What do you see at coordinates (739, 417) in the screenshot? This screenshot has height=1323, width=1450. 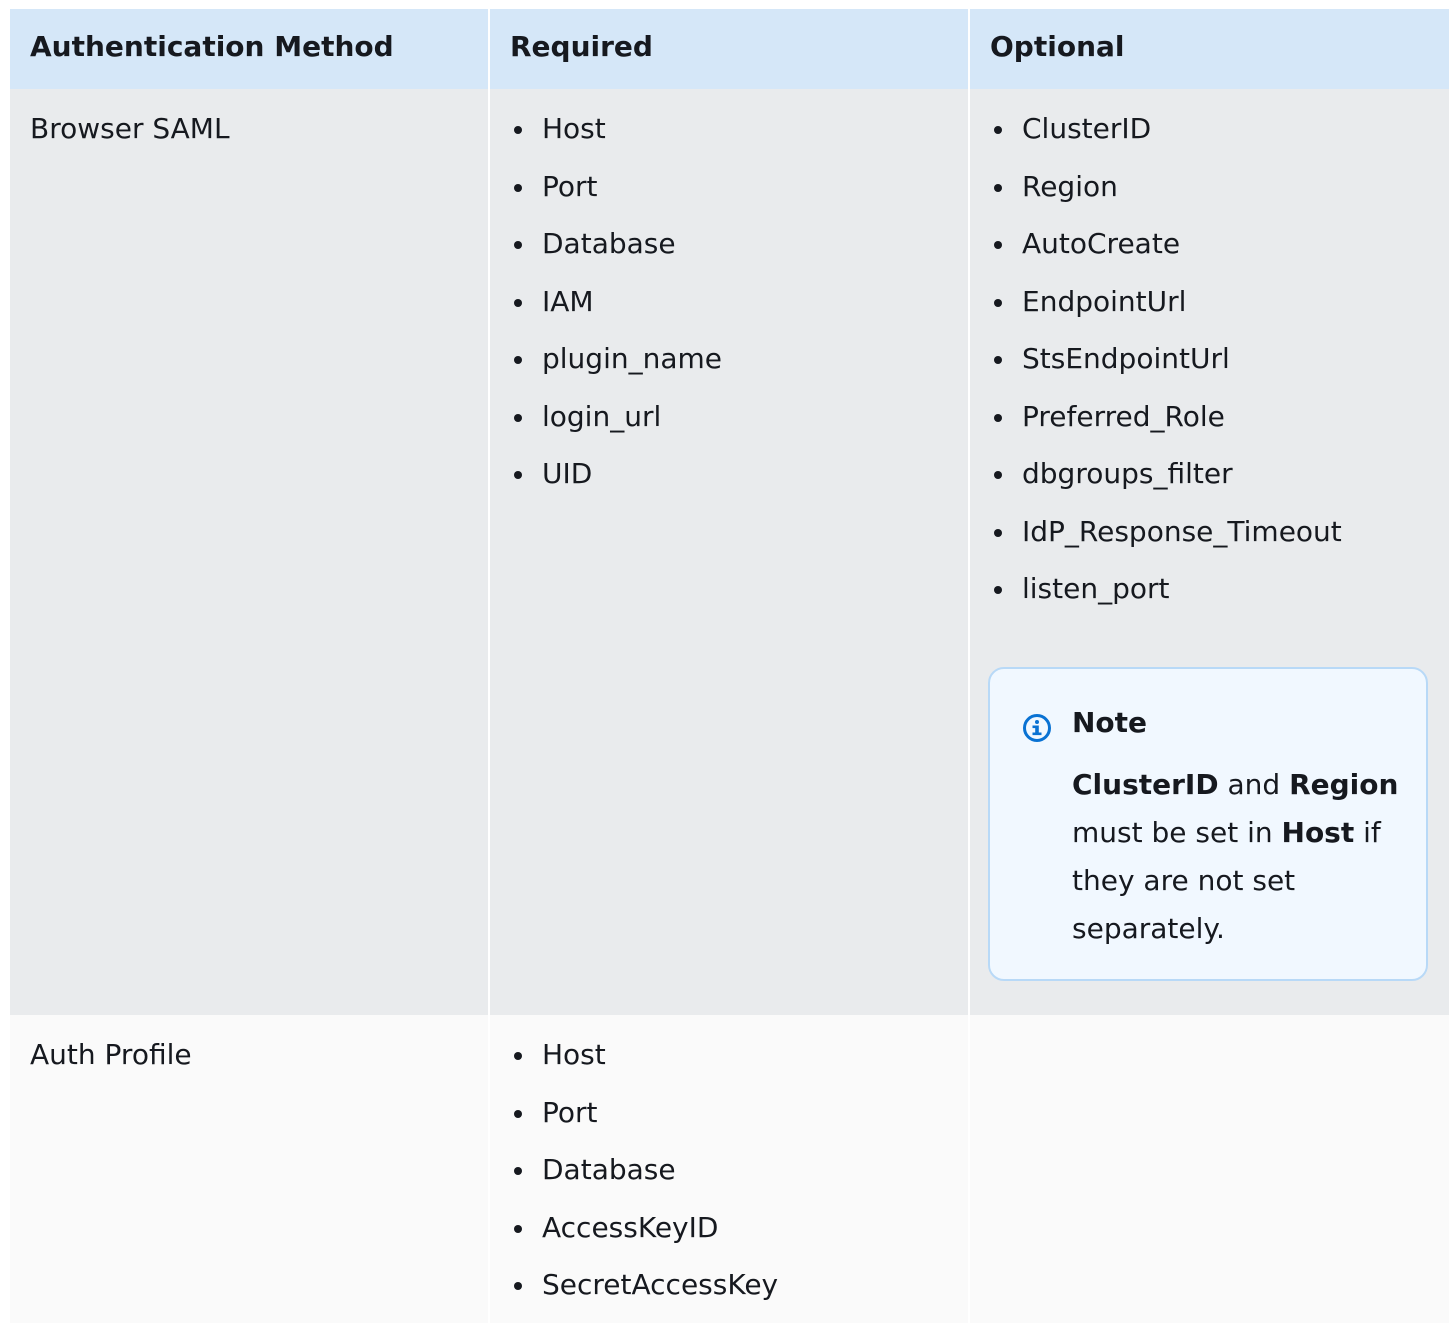 I see `list-item: login_url` at bounding box center [739, 417].